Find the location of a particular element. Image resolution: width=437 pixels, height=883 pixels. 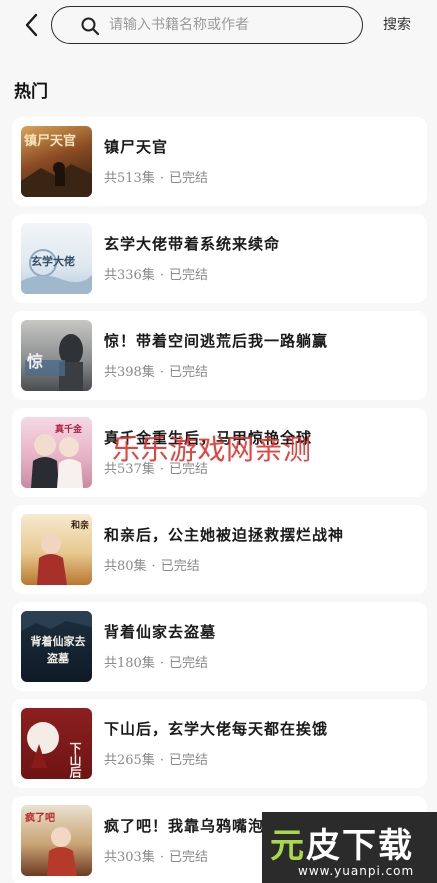

book-card: 镇尸天官 镇尸天官 共513集 · 已完结 is located at coordinates (219, 161).